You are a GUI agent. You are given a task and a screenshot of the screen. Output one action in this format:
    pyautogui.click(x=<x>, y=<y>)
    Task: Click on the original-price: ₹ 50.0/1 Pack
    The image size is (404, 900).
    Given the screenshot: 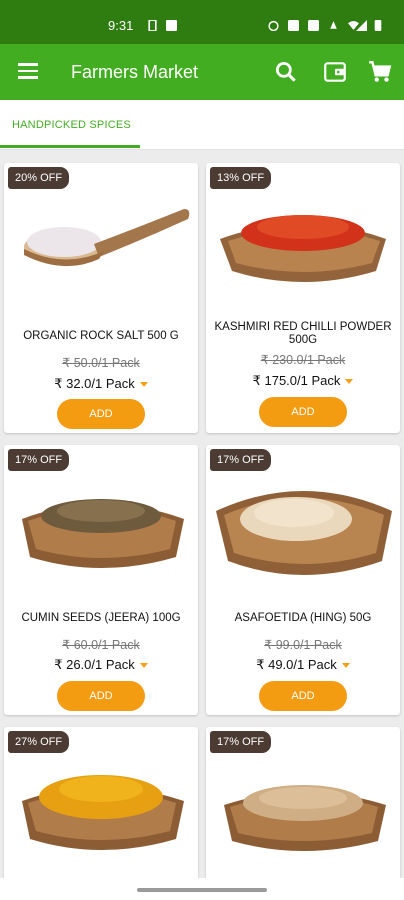 What is the action you would take?
    pyautogui.click(x=101, y=363)
    